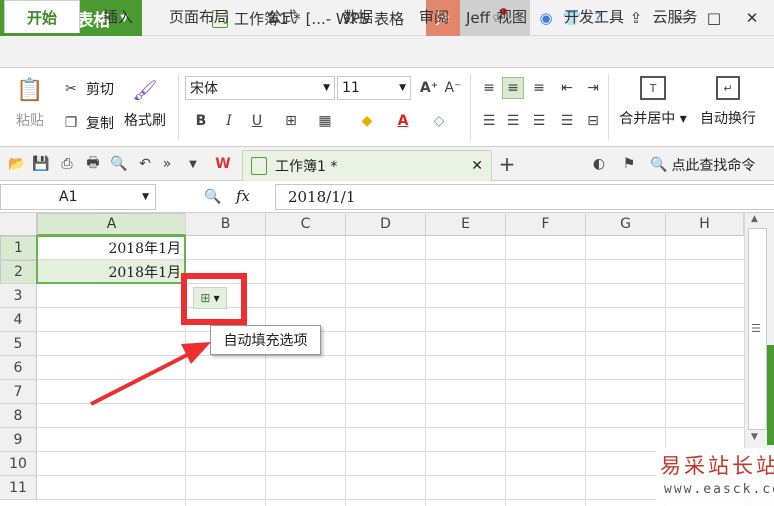 Image resolution: width=774 pixels, height=506 pixels. What do you see at coordinates (358, 16) in the screenshot?
I see `tab-data: 数据` at bounding box center [358, 16].